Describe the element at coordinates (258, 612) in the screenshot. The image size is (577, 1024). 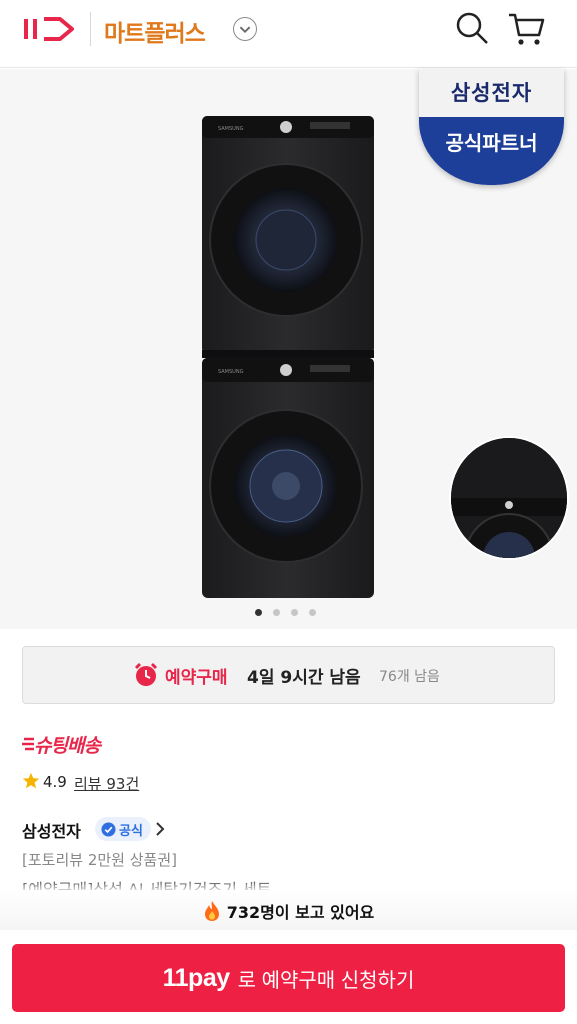
I see `pagination-dot-active` at that location.